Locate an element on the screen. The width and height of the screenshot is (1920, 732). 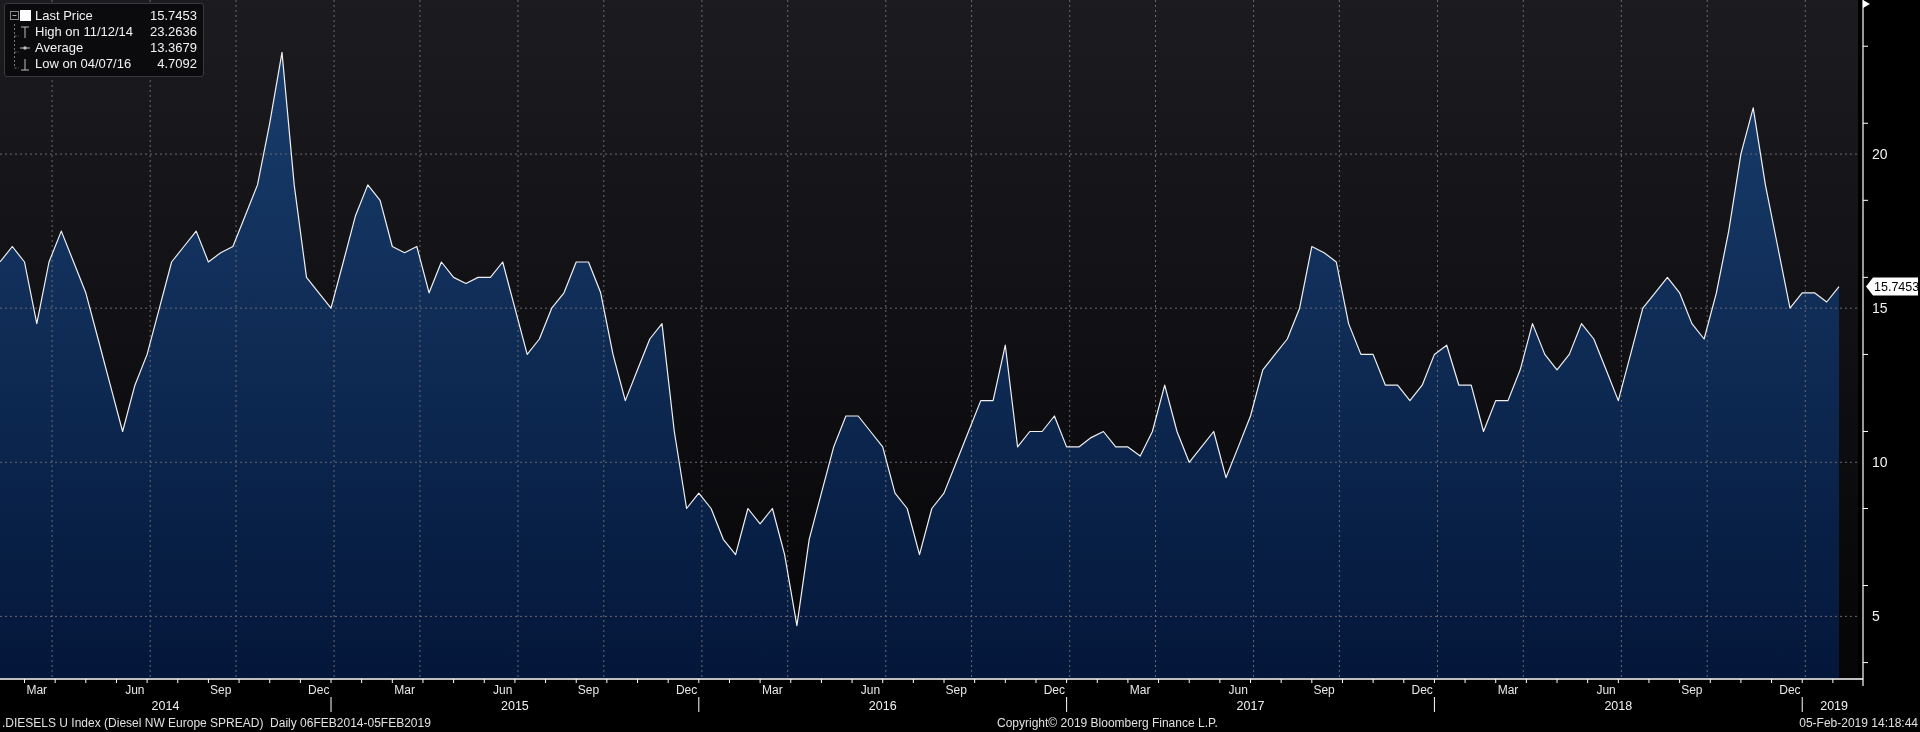
legend-label: High on 11/12/14 is located at coordinates (84, 32).